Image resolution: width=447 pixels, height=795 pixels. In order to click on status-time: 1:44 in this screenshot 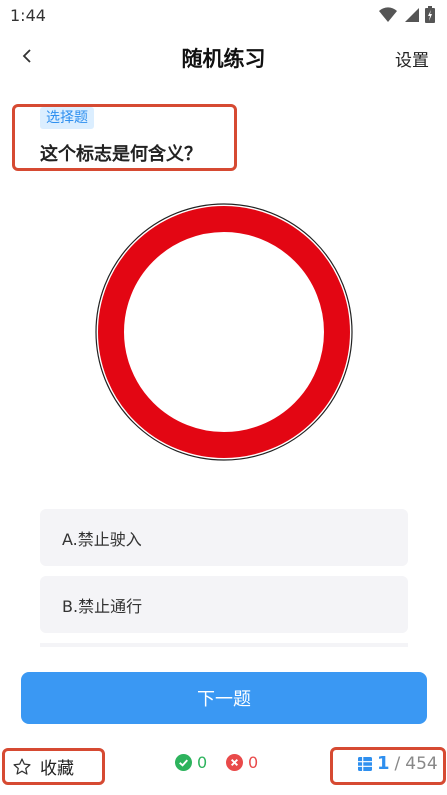, I will do `click(28, 15)`.